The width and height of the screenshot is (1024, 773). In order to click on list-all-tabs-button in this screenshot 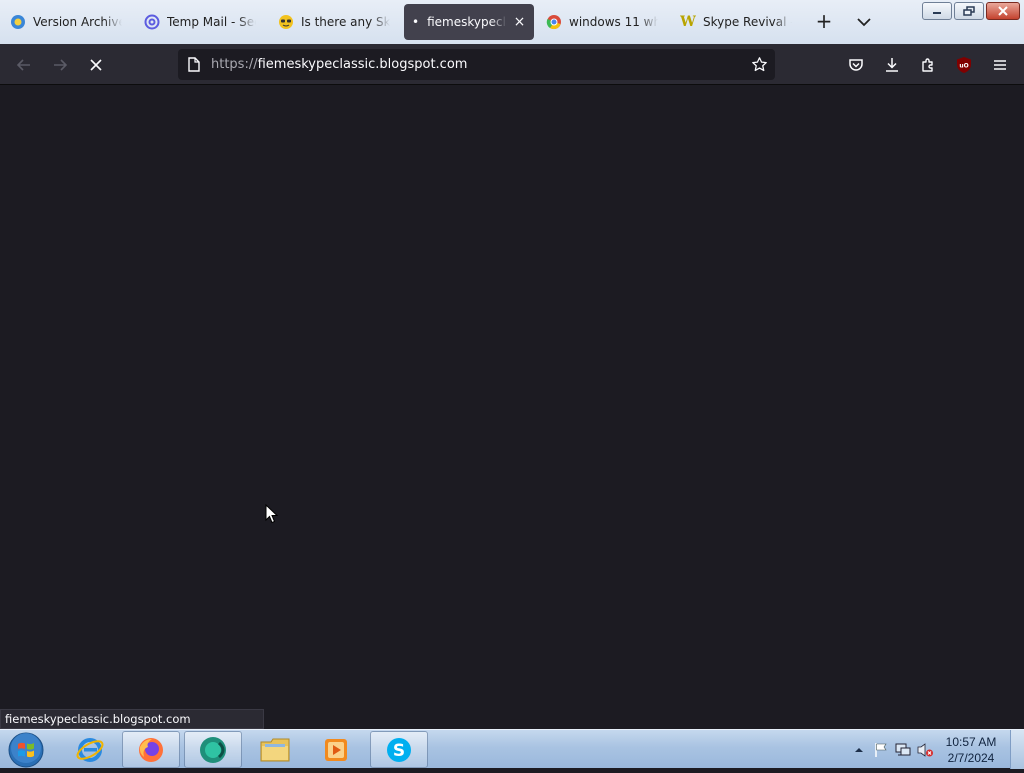, I will do `click(864, 22)`.